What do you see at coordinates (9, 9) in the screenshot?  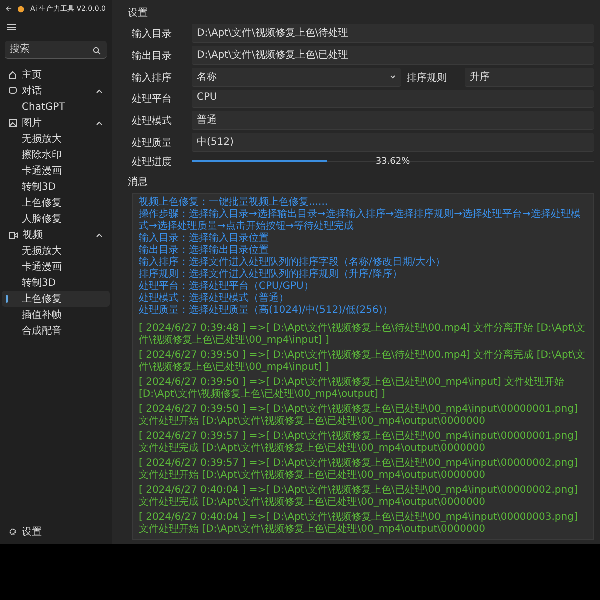 I see `back-arrow-icon` at bounding box center [9, 9].